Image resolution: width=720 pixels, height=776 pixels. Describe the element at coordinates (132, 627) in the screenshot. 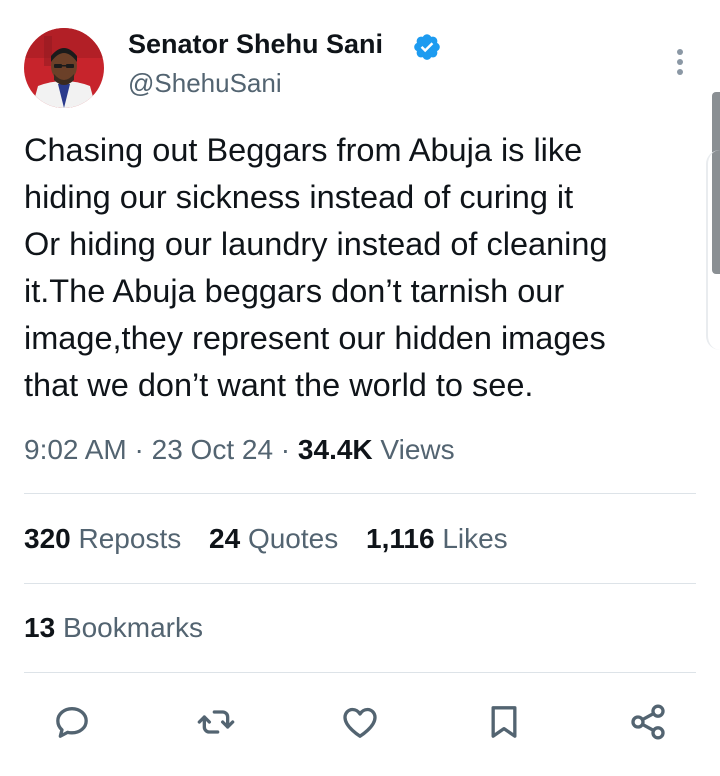

I see `bookmarks-label: Bookmarks` at that location.